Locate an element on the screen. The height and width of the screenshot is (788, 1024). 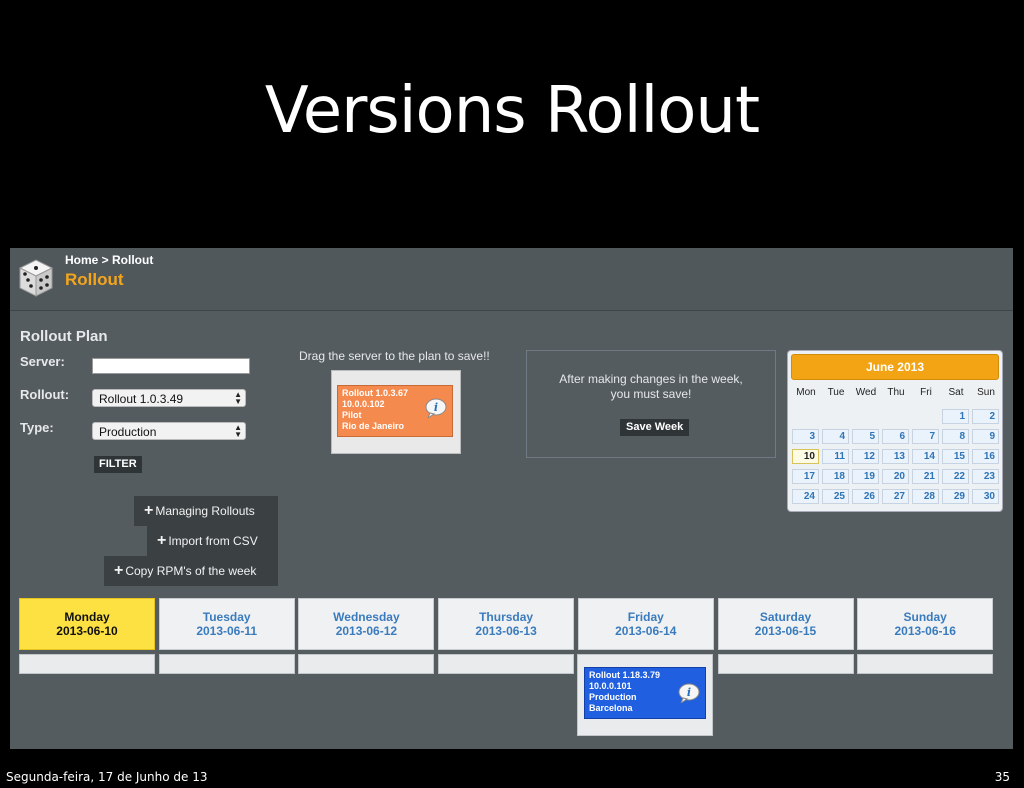
day-header-saturday: Saturday 2013-06-15 is located at coordinates (785, 624).